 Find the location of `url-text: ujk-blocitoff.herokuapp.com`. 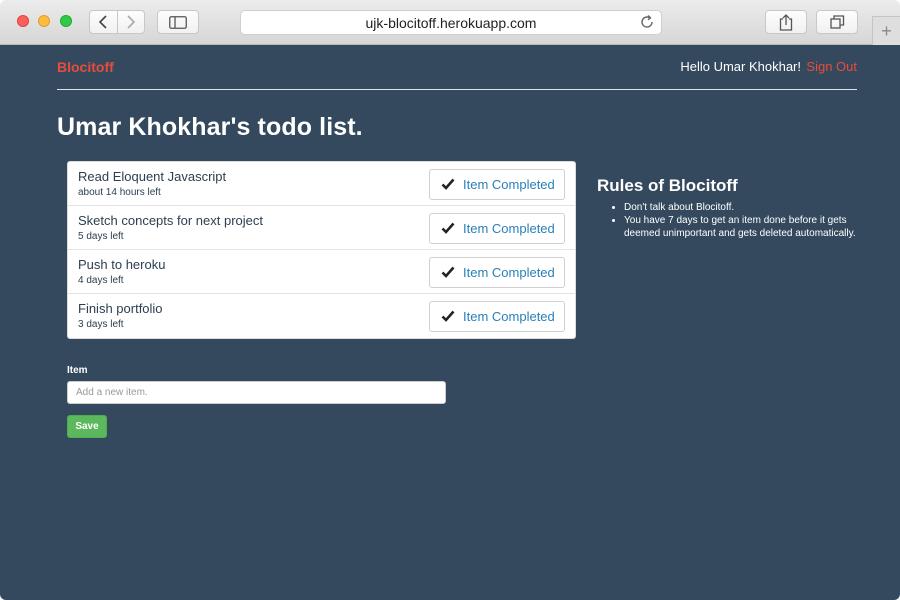

url-text: ujk-blocitoff.herokuapp.com is located at coordinates (451, 22).